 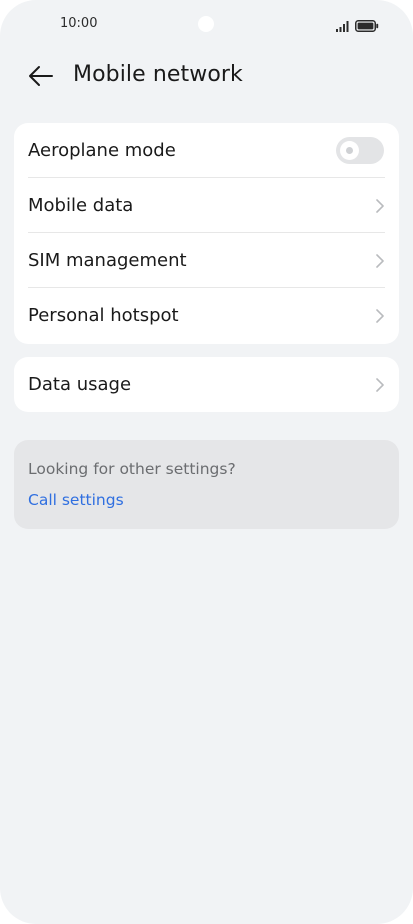 I want to click on suggestion-title: Looking for other settings?, so click(x=132, y=469).